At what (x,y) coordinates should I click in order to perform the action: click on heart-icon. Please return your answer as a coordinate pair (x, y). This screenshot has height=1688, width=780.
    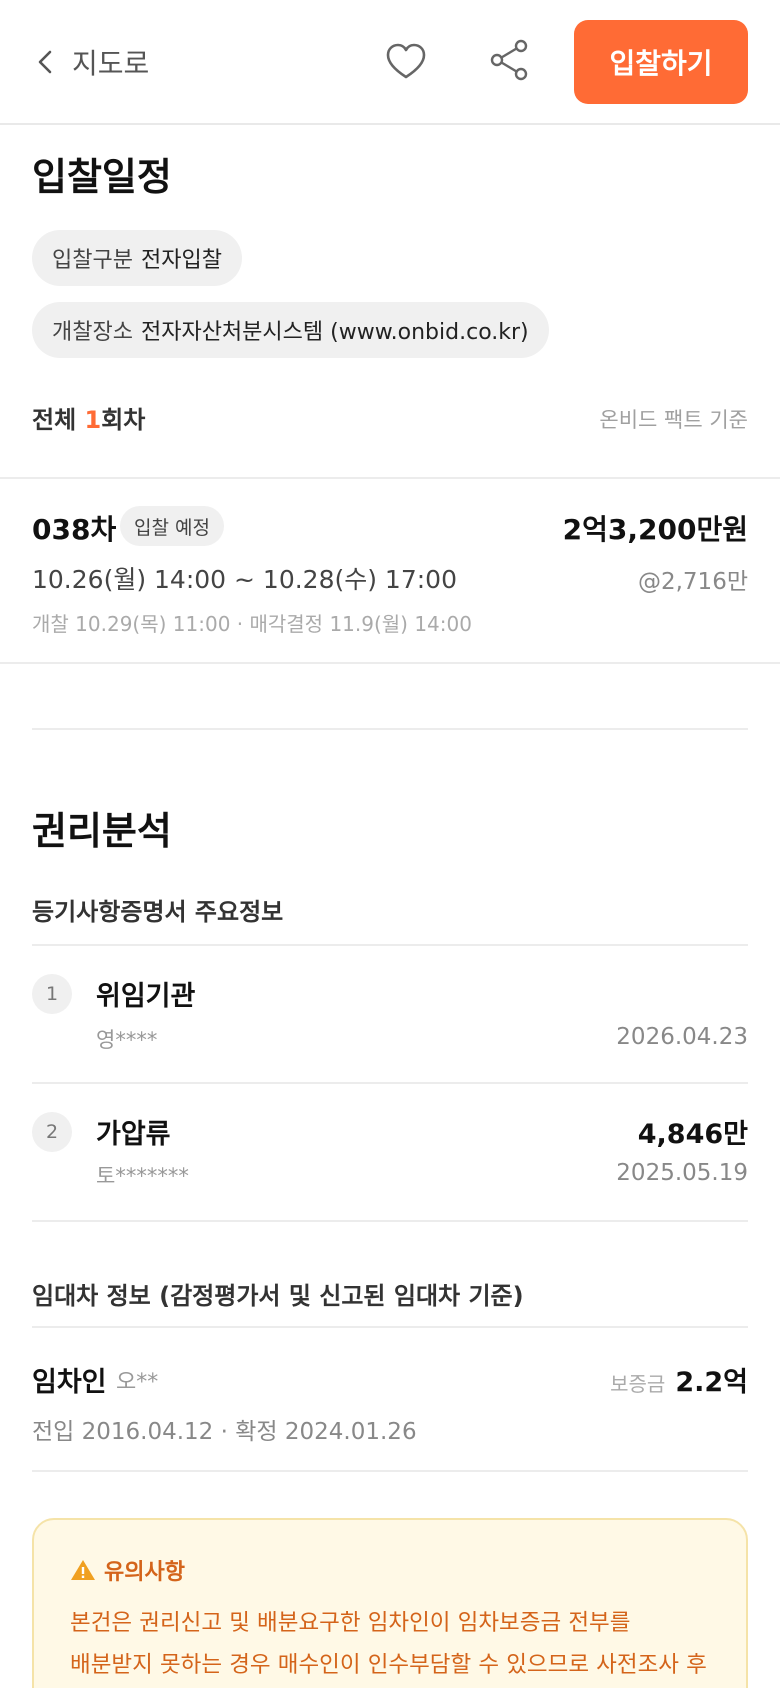
    Looking at the image, I should click on (406, 62).